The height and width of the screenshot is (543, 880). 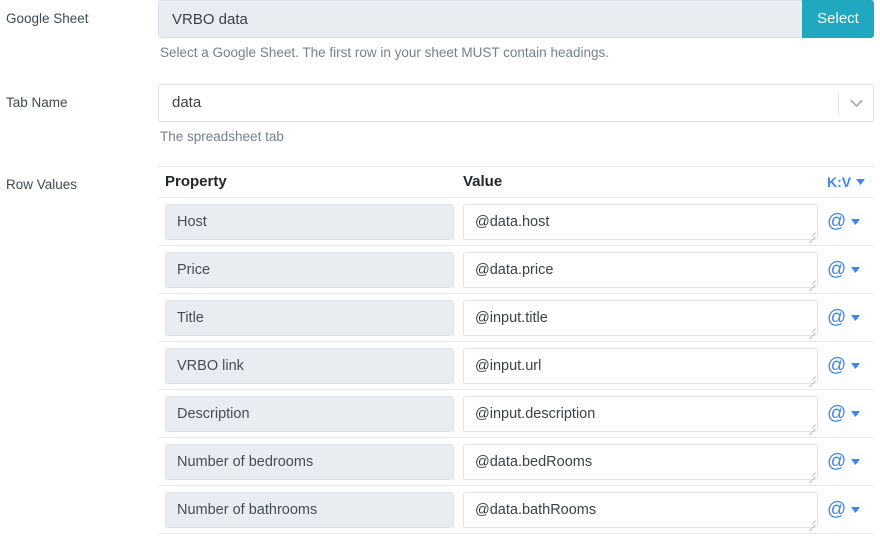 I want to click on google-sheet-label: Google Sheet, so click(x=47, y=18).